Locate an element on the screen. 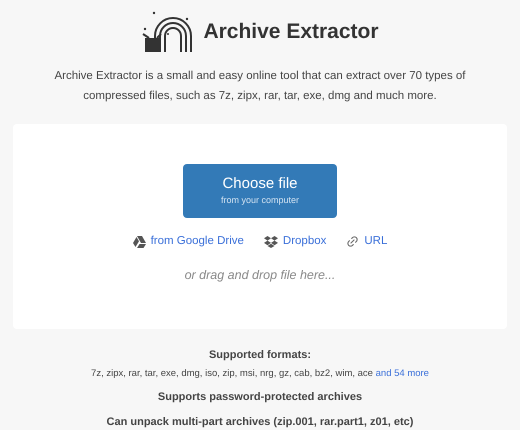  choose-file-button: Choose file from your computer is located at coordinates (260, 191).